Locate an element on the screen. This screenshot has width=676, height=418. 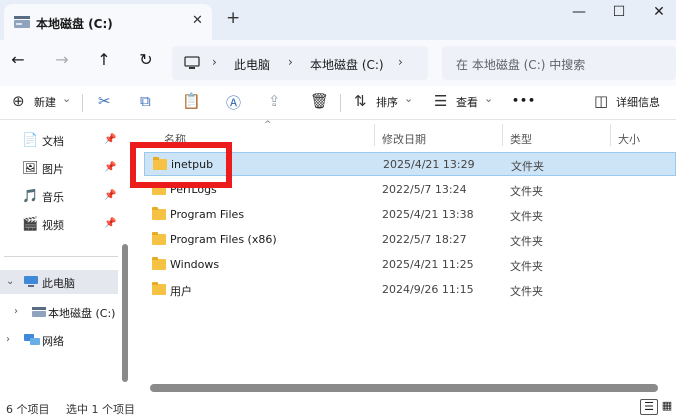
music-icon: 🎵 is located at coordinates (30, 196).